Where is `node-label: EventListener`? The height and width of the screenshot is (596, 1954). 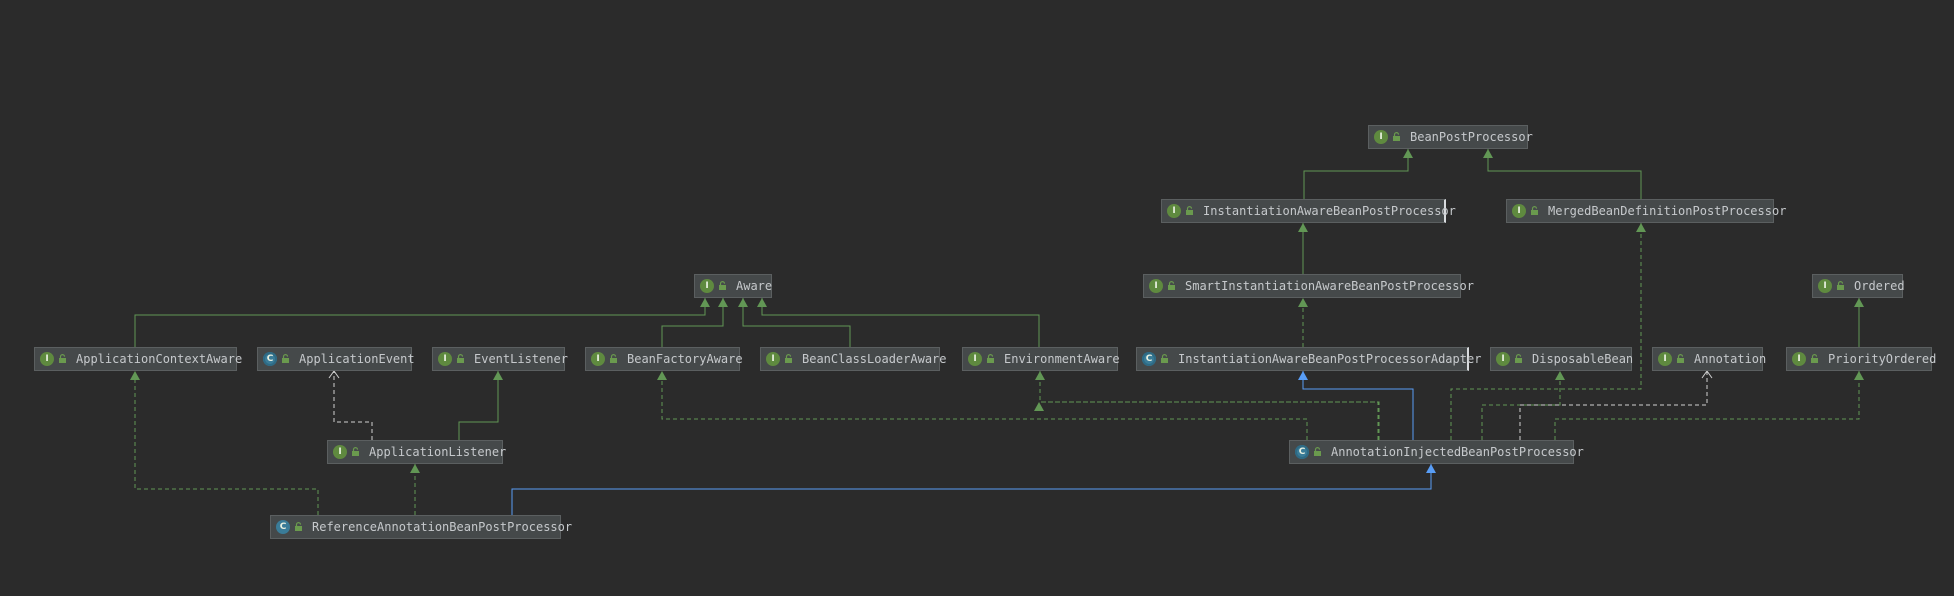
node-label: EventListener is located at coordinates (521, 359).